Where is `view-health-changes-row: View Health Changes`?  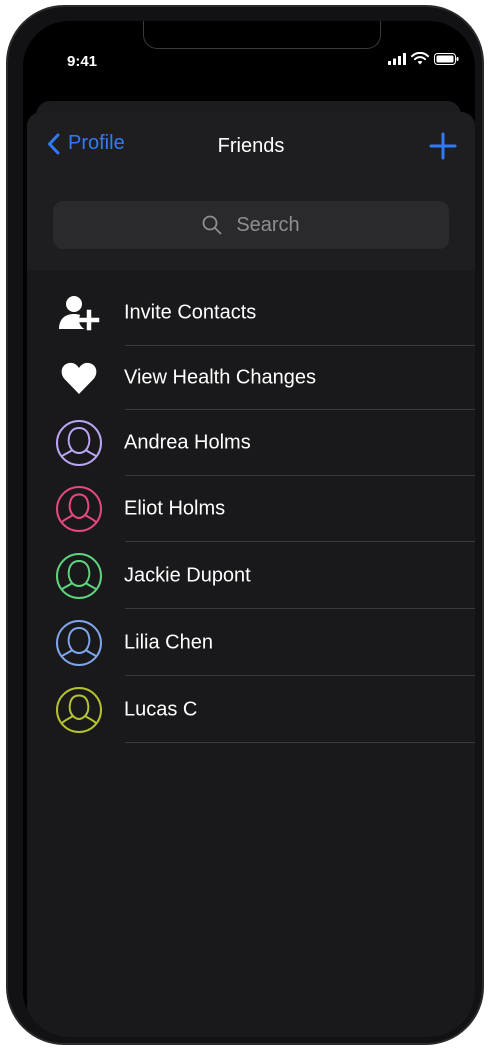
view-health-changes-row: View Health Changes is located at coordinates (251, 378).